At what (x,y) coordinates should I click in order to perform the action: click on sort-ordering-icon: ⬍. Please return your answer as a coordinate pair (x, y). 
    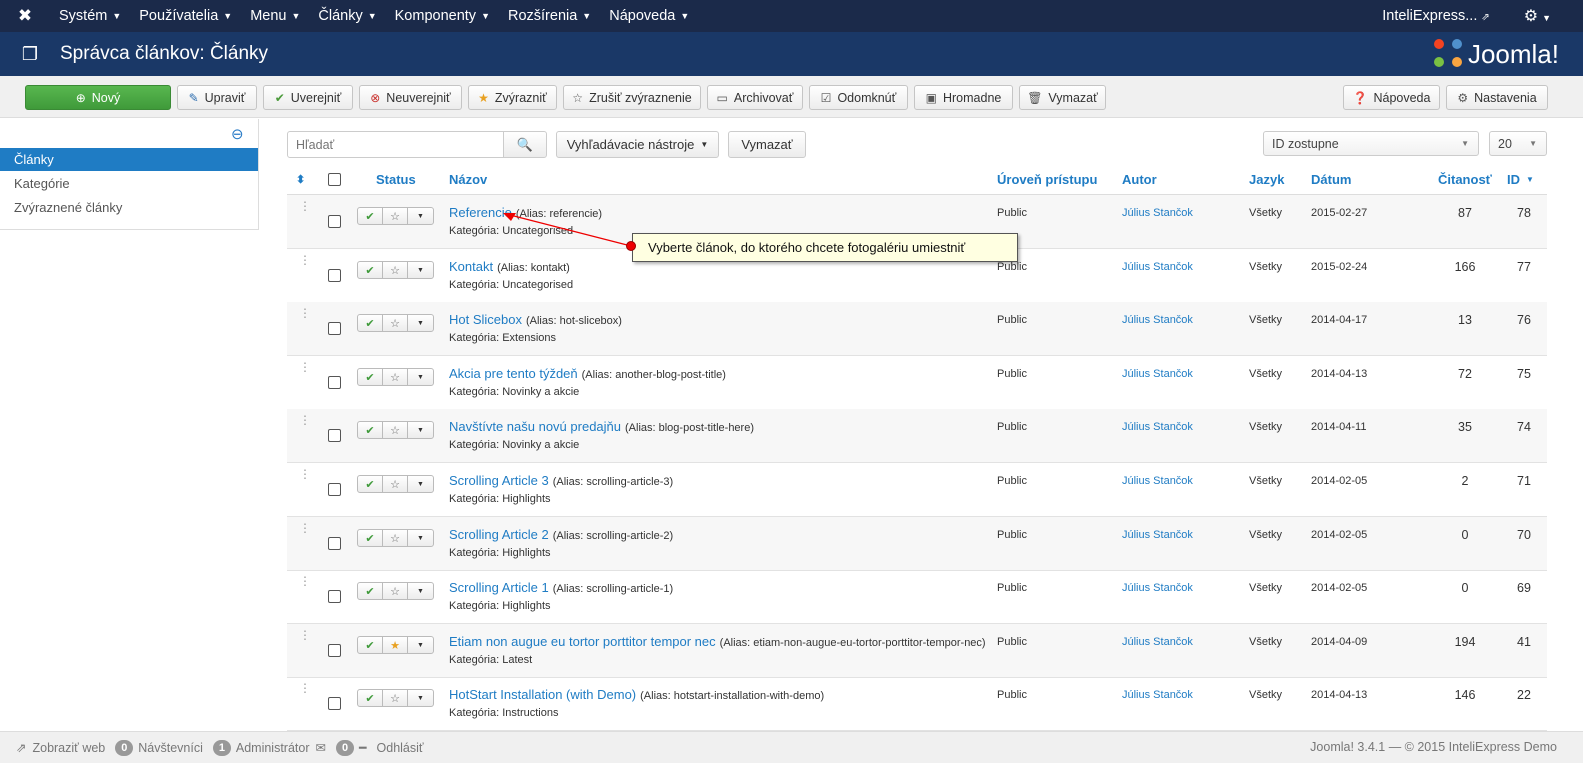
    Looking at the image, I should click on (300, 179).